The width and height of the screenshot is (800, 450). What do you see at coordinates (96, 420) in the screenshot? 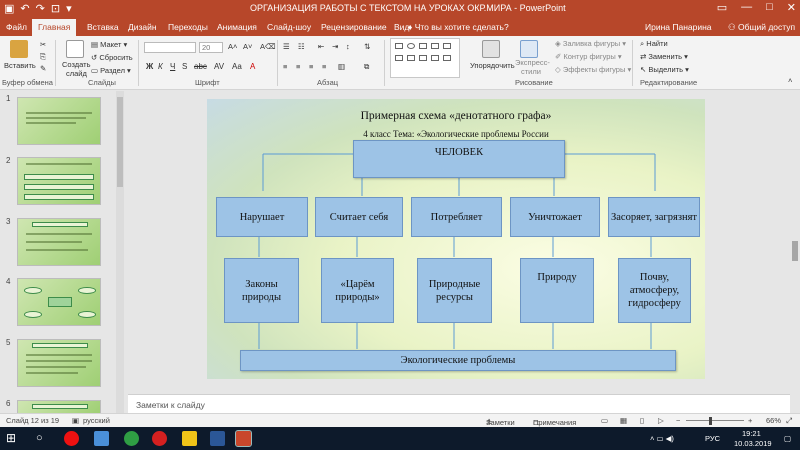
I see `language-status: русский` at bounding box center [96, 420].